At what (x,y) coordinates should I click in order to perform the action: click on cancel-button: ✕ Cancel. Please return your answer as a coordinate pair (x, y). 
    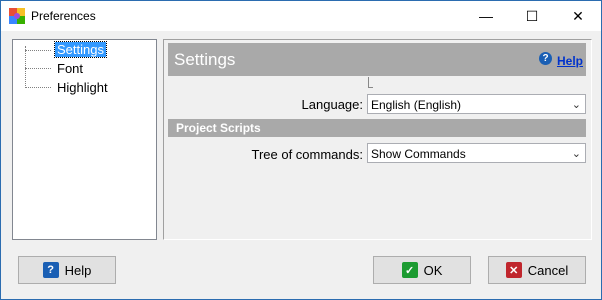
    Looking at the image, I should click on (537, 270).